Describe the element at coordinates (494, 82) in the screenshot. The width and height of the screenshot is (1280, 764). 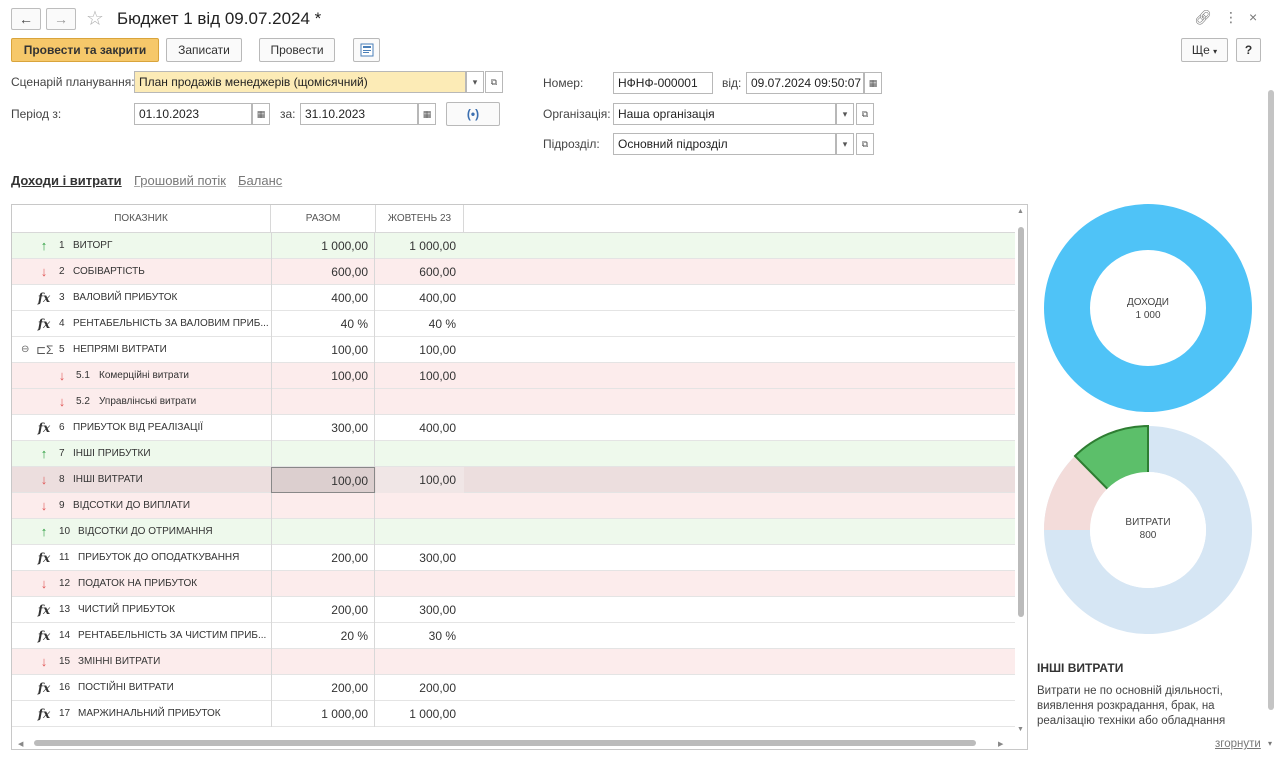
I see `scenario-open-button: ⧉` at that location.